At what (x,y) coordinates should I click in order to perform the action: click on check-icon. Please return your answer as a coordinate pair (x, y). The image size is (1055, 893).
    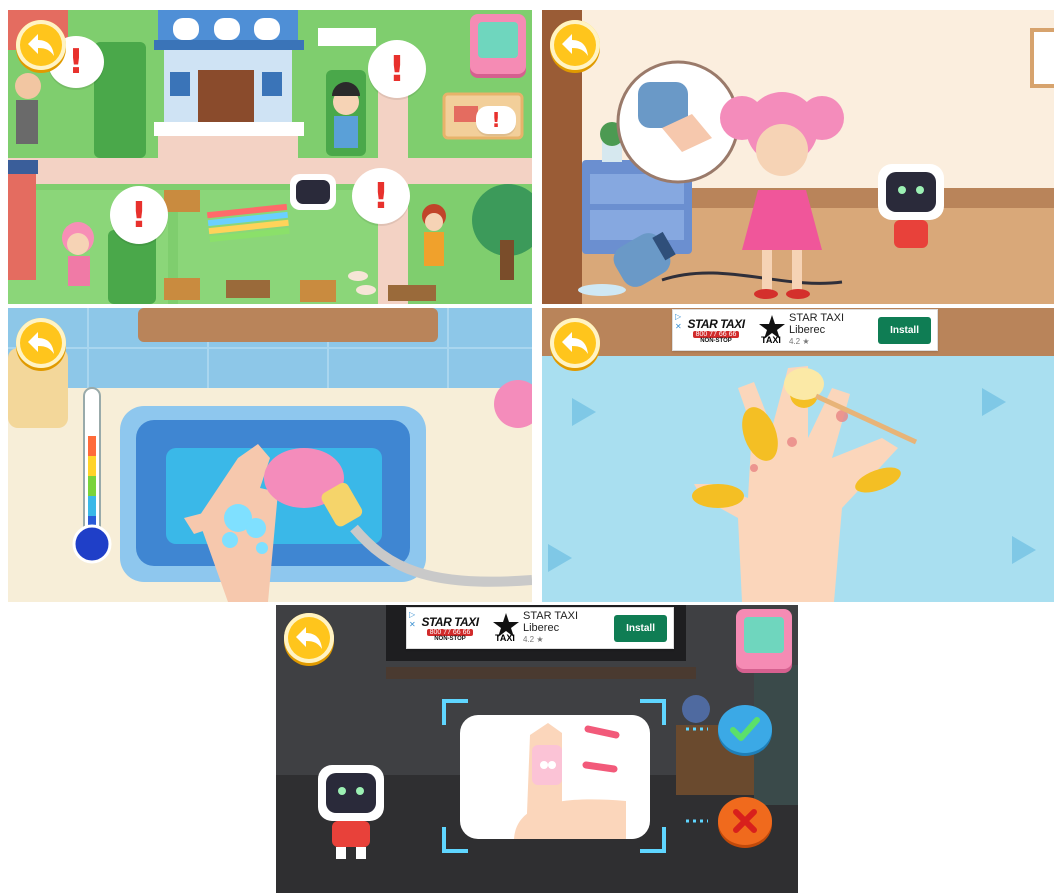
    Looking at the image, I should click on (745, 729).